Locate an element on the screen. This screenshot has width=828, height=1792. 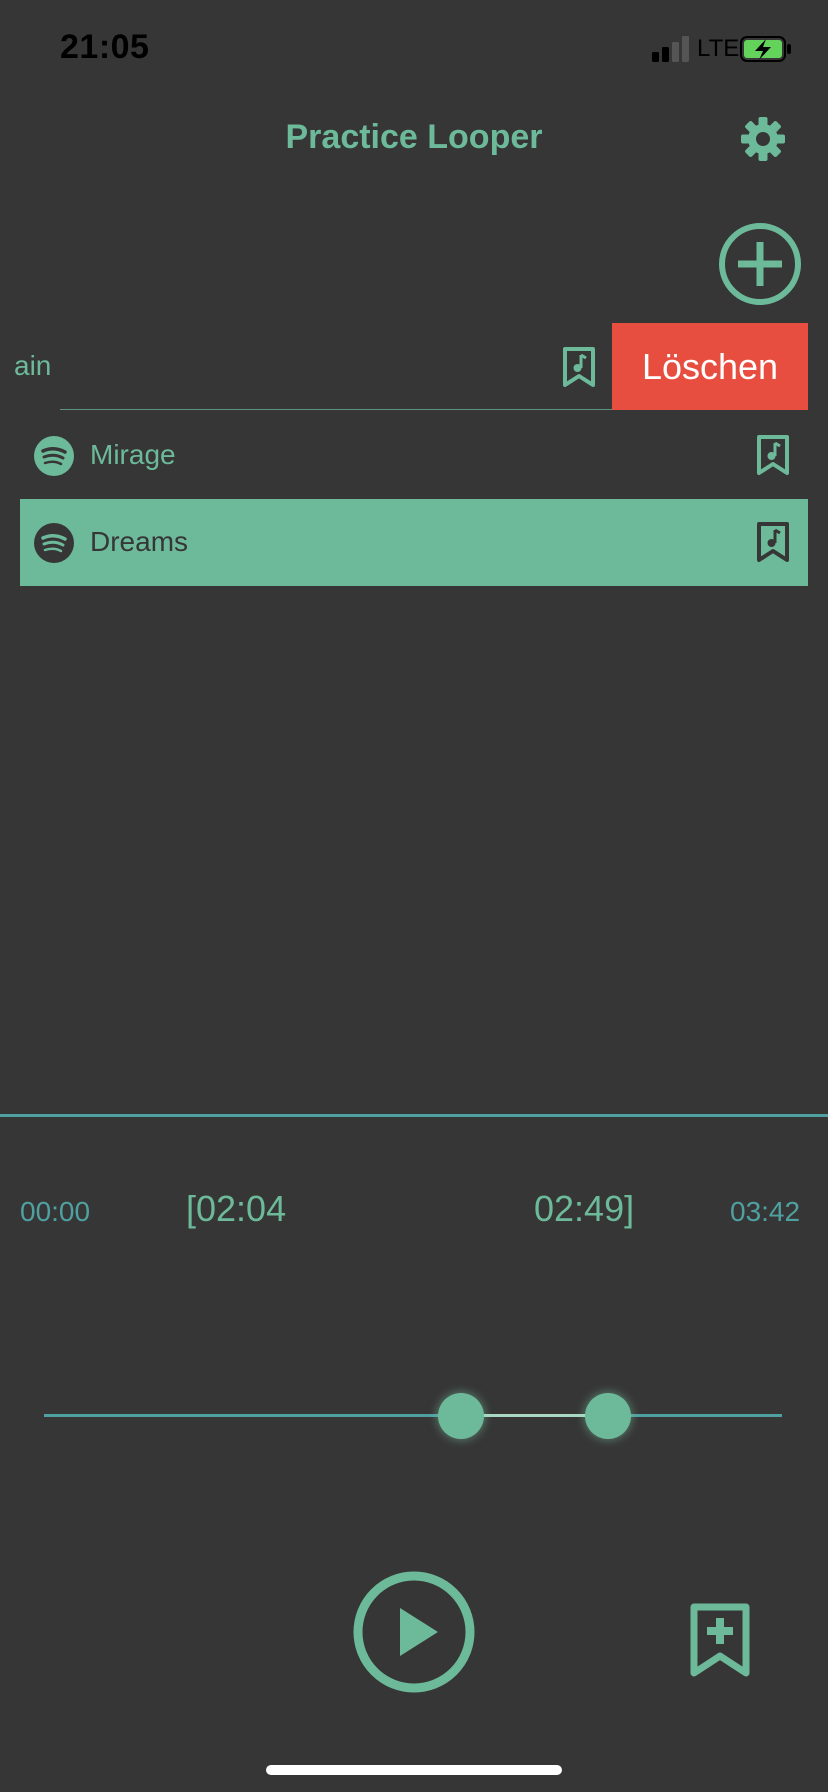
battery-charging-icon is located at coordinates (765, 49).